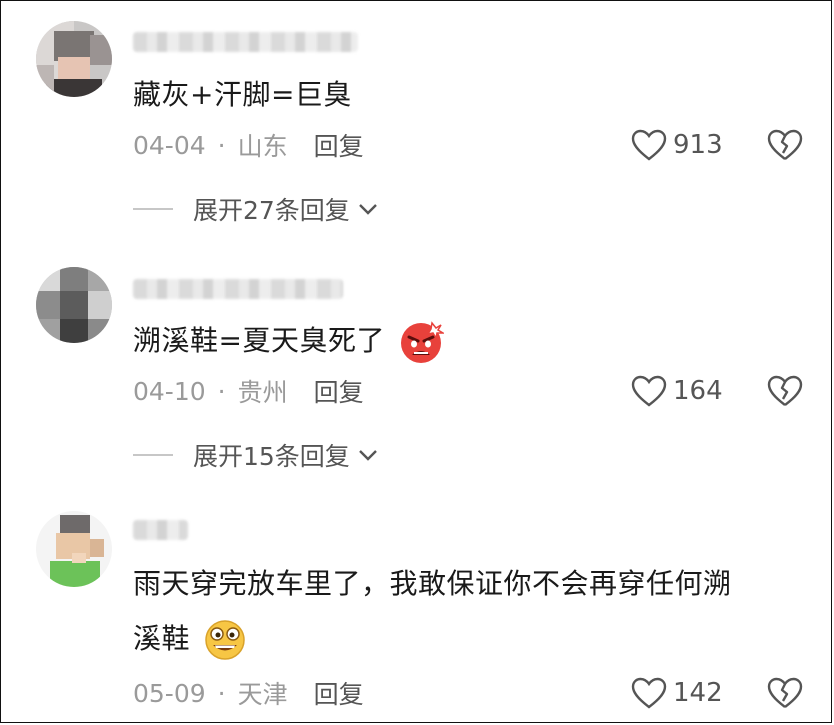  What do you see at coordinates (698, 391) in the screenshot?
I see `like-count: 164` at bounding box center [698, 391].